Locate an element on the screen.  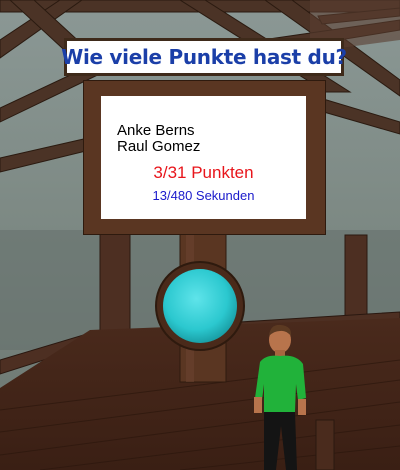
sign-title: Wie viele Punkte hast du? is located at coordinates (204, 57).